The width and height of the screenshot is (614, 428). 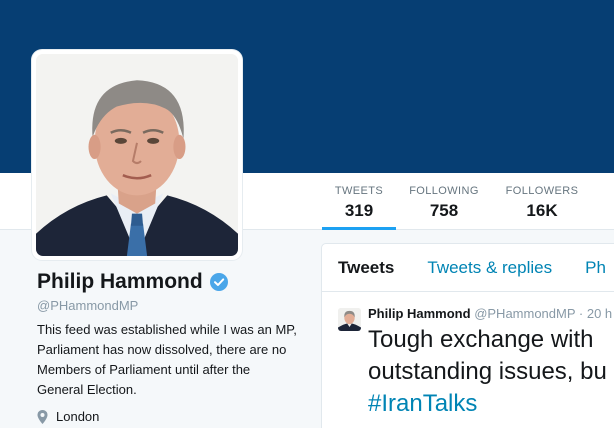 What do you see at coordinates (42, 416) in the screenshot?
I see `map-pin-icon` at bounding box center [42, 416].